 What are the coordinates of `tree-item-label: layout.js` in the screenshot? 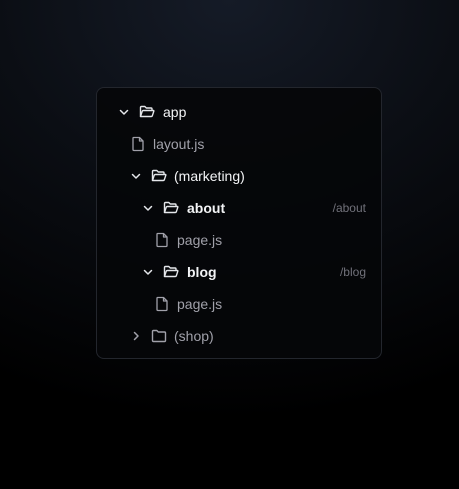 It's located at (179, 144).